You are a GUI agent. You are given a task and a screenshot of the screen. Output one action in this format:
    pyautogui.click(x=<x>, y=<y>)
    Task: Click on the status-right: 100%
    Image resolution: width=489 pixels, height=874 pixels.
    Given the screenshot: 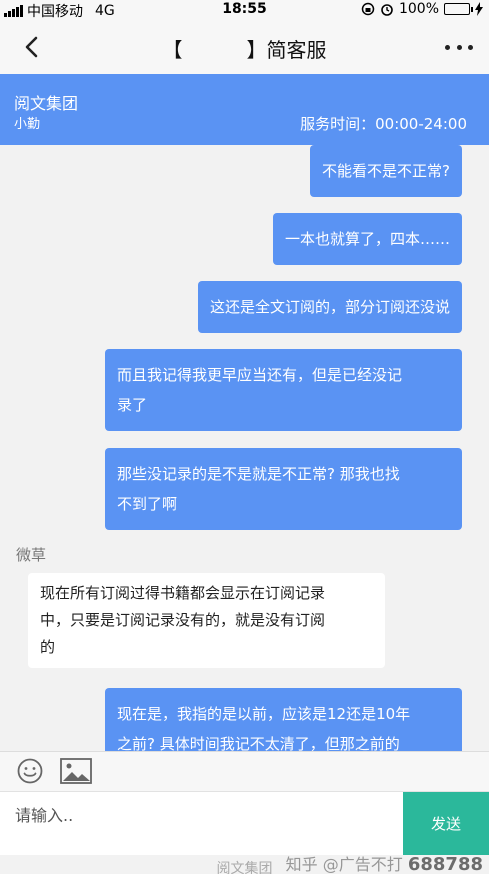 What is the action you would take?
    pyautogui.click(x=422, y=9)
    